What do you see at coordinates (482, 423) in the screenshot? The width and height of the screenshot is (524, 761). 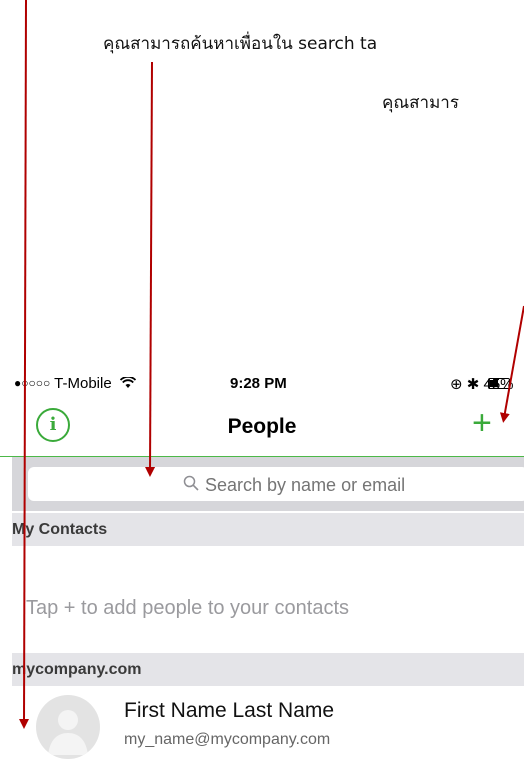 I see `add-contact-button: +` at bounding box center [482, 423].